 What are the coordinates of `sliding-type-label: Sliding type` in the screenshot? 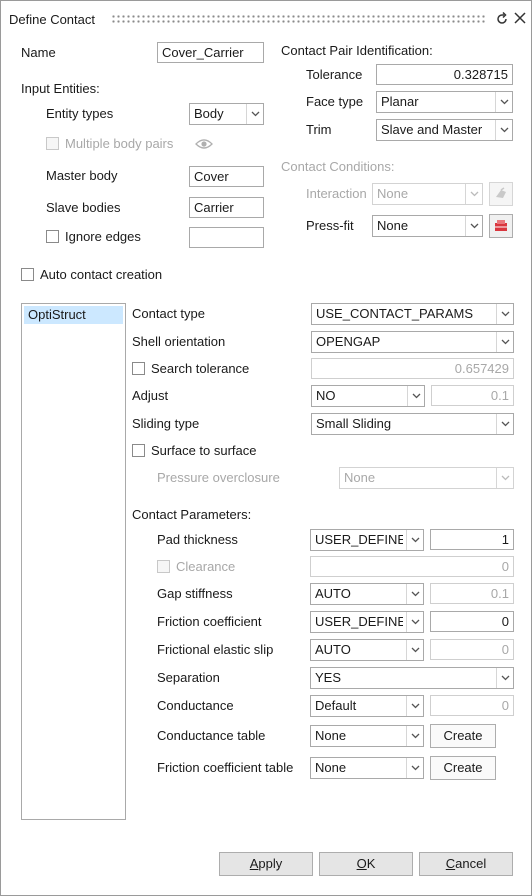 It's located at (166, 423).